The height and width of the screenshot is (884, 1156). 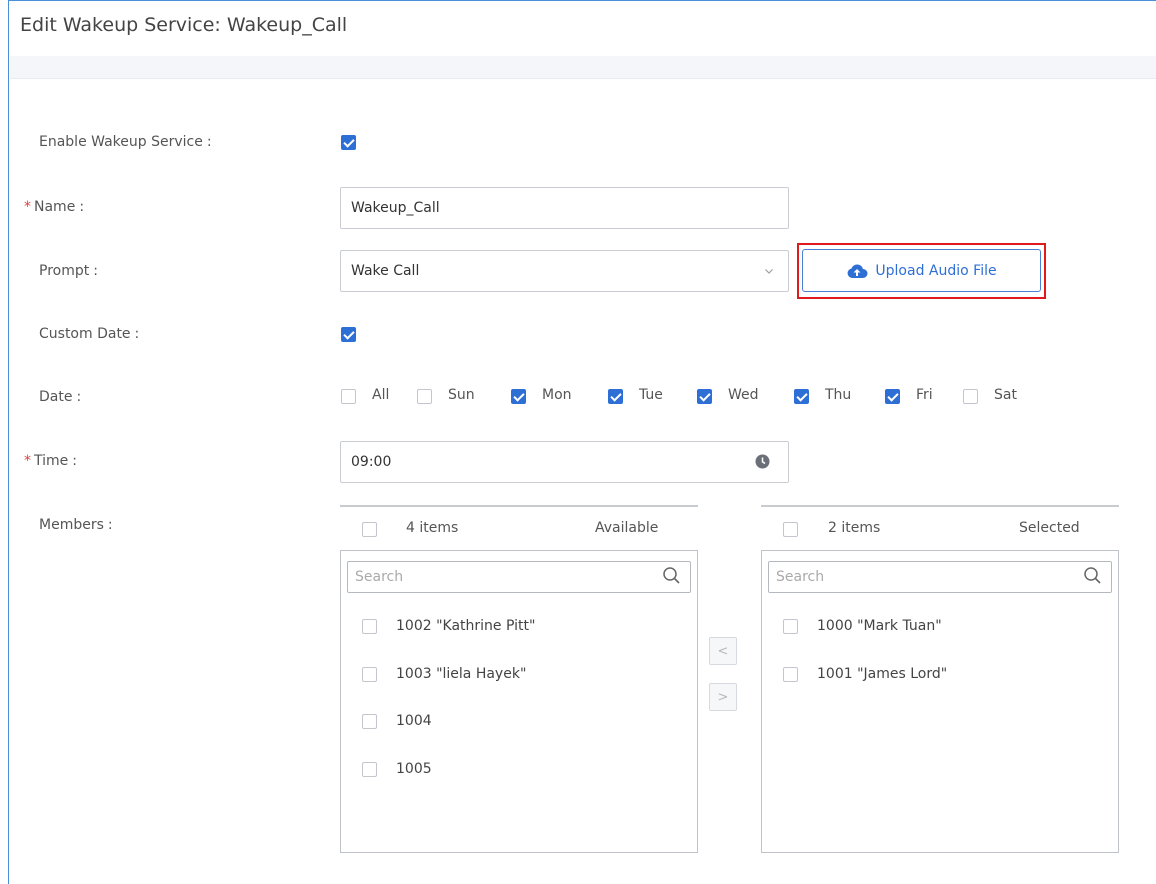 What do you see at coordinates (89, 334) in the screenshot?
I see `custom-date-label: Custom Date:` at bounding box center [89, 334].